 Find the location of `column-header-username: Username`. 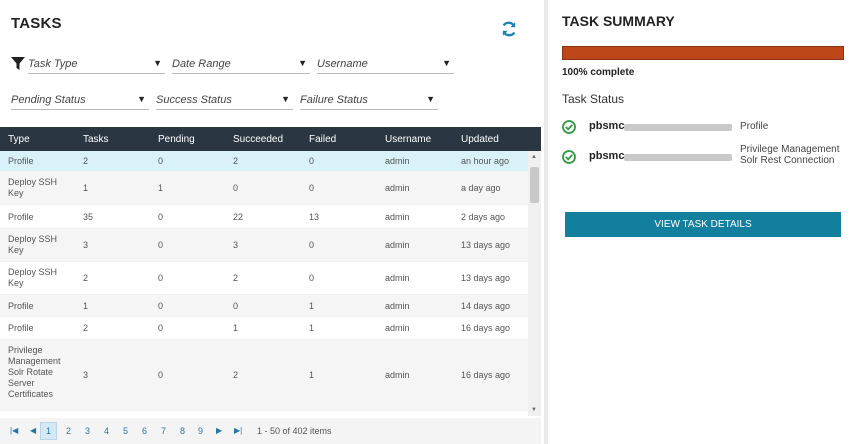

column-header-username: Username is located at coordinates (408, 139).